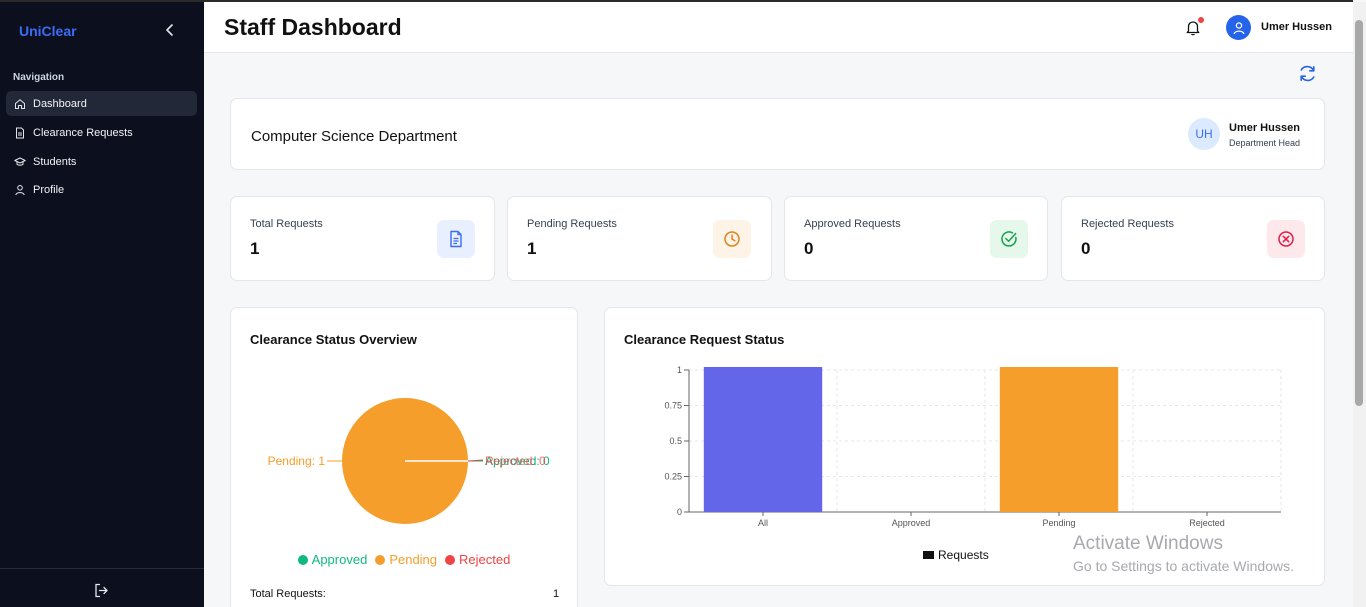 This screenshot has width=1366, height=607. I want to click on sidebar-item-dashboard: Dashboard, so click(101, 103).